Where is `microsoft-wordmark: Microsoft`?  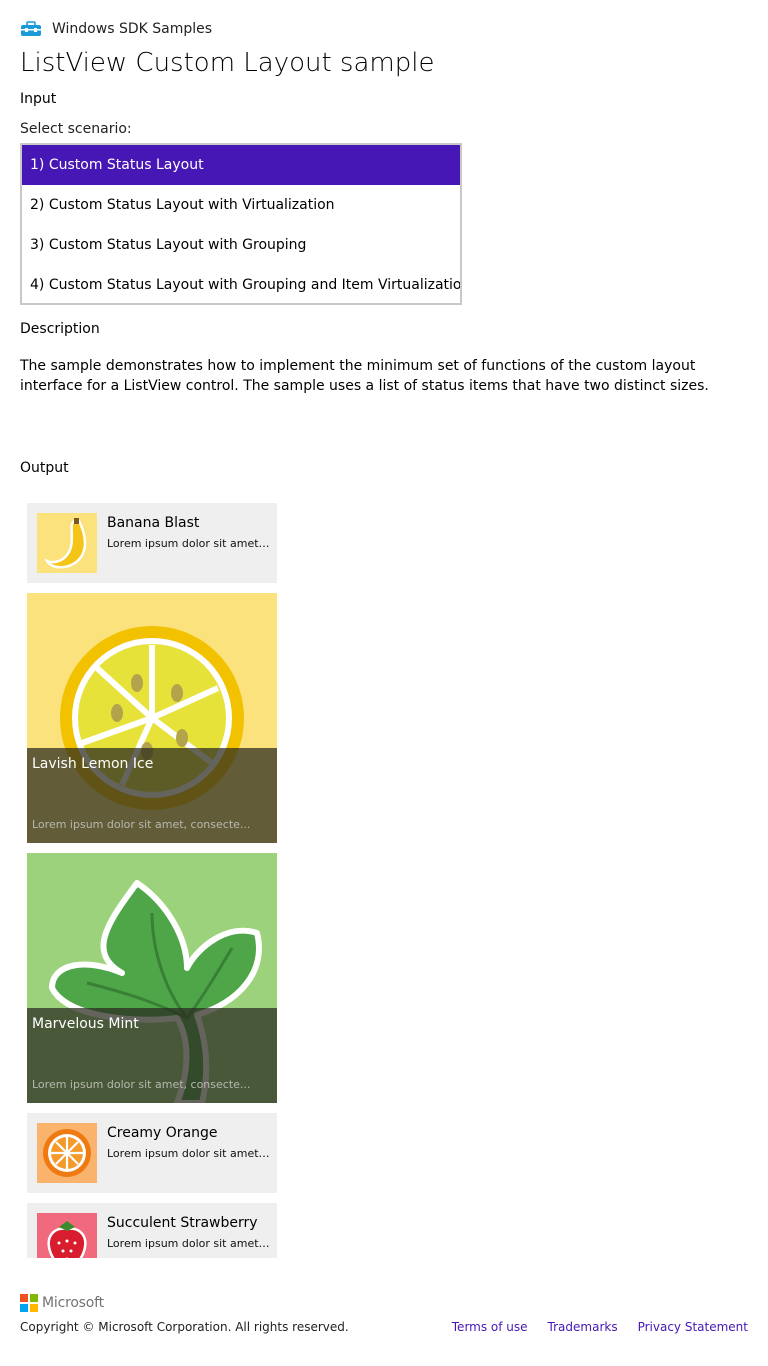
microsoft-wordmark: Microsoft is located at coordinates (73, 1303).